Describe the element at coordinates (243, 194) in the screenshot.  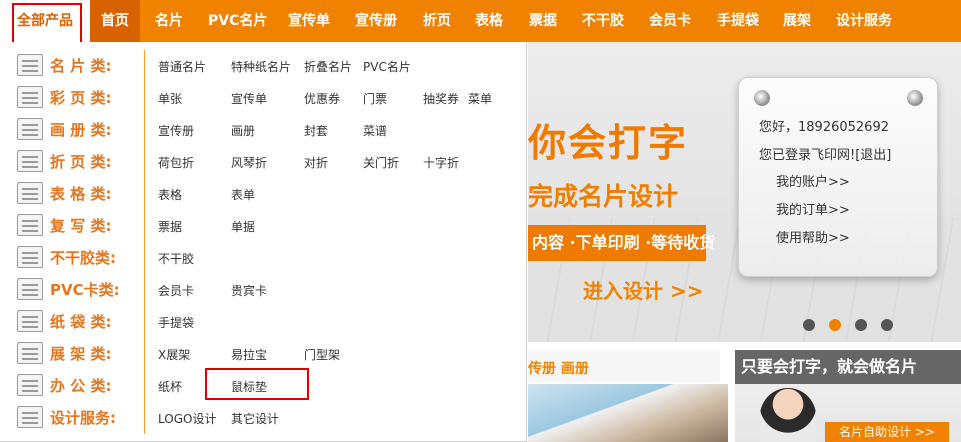
I see `sub-item: 表单` at that location.